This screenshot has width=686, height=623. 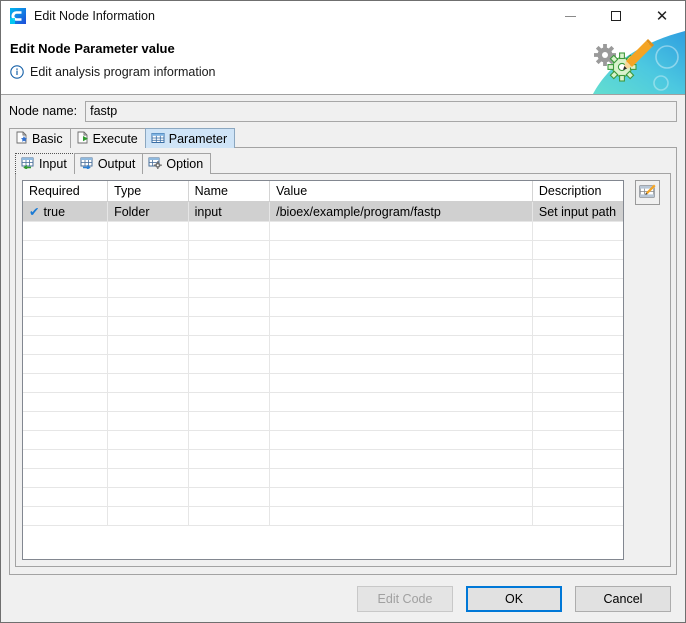 What do you see at coordinates (45, 163) in the screenshot?
I see `tab-input: Input` at bounding box center [45, 163].